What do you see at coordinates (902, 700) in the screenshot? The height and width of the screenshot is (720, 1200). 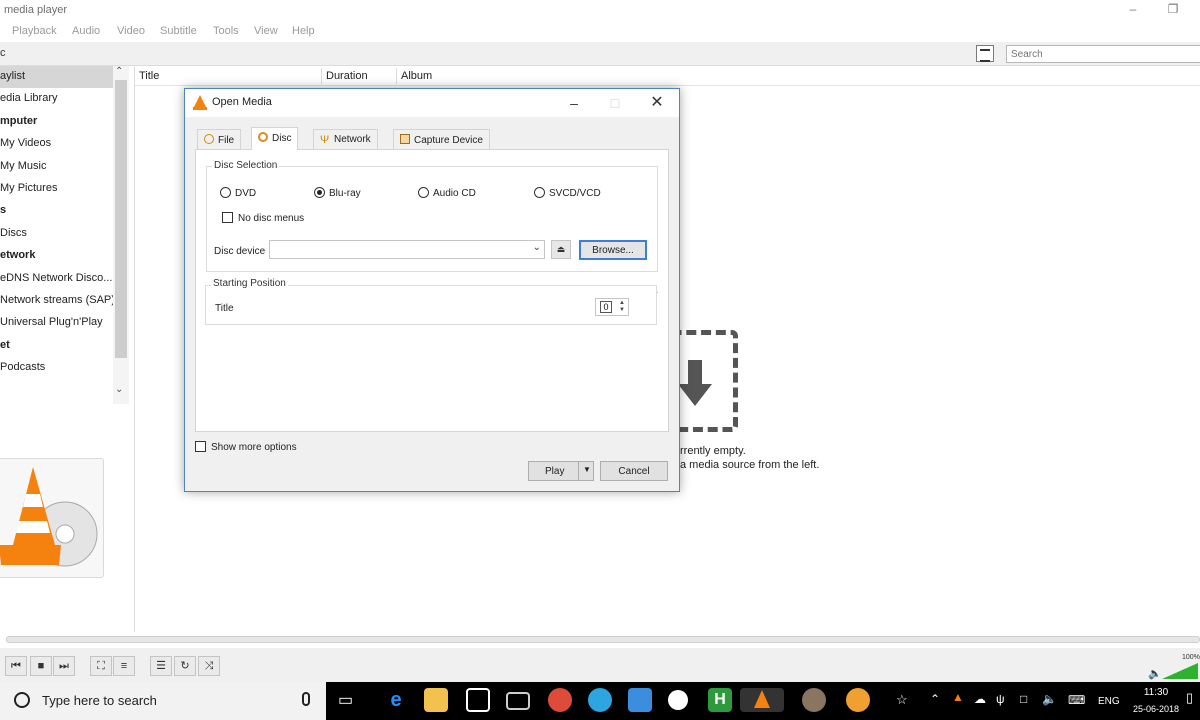 I see `people-icon: ☆` at bounding box center [902, 700].